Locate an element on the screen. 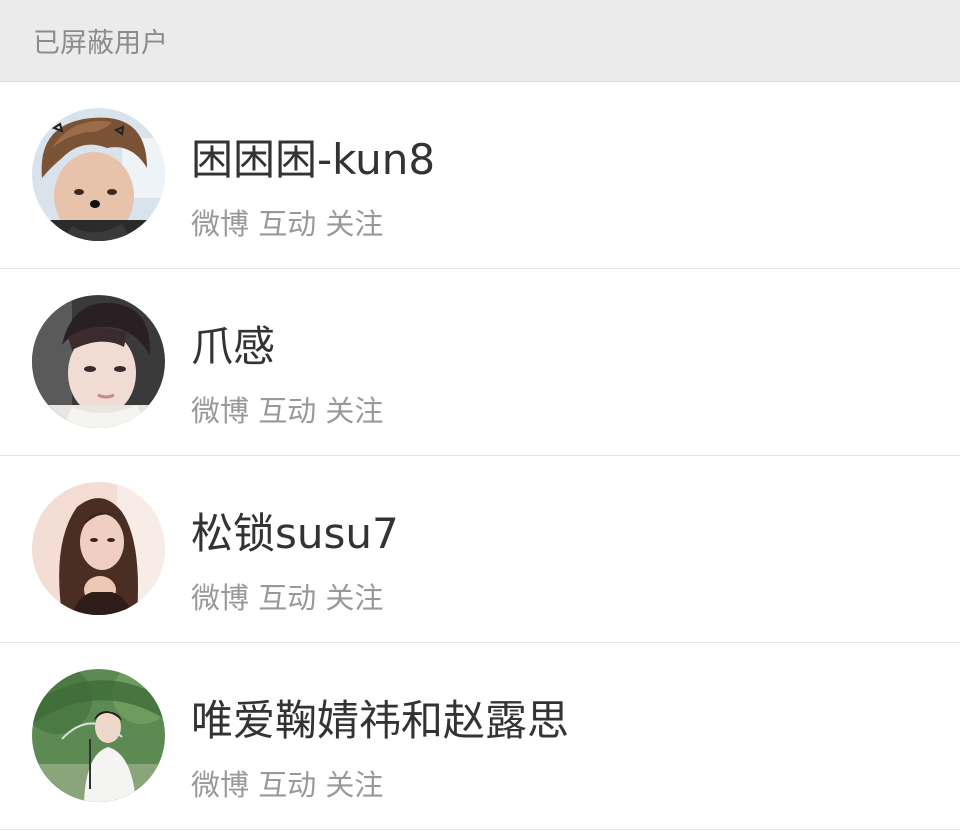 This screenshot has width=960, height=838. user-name: 松锁susu7 is located at coordinates (295, 534).